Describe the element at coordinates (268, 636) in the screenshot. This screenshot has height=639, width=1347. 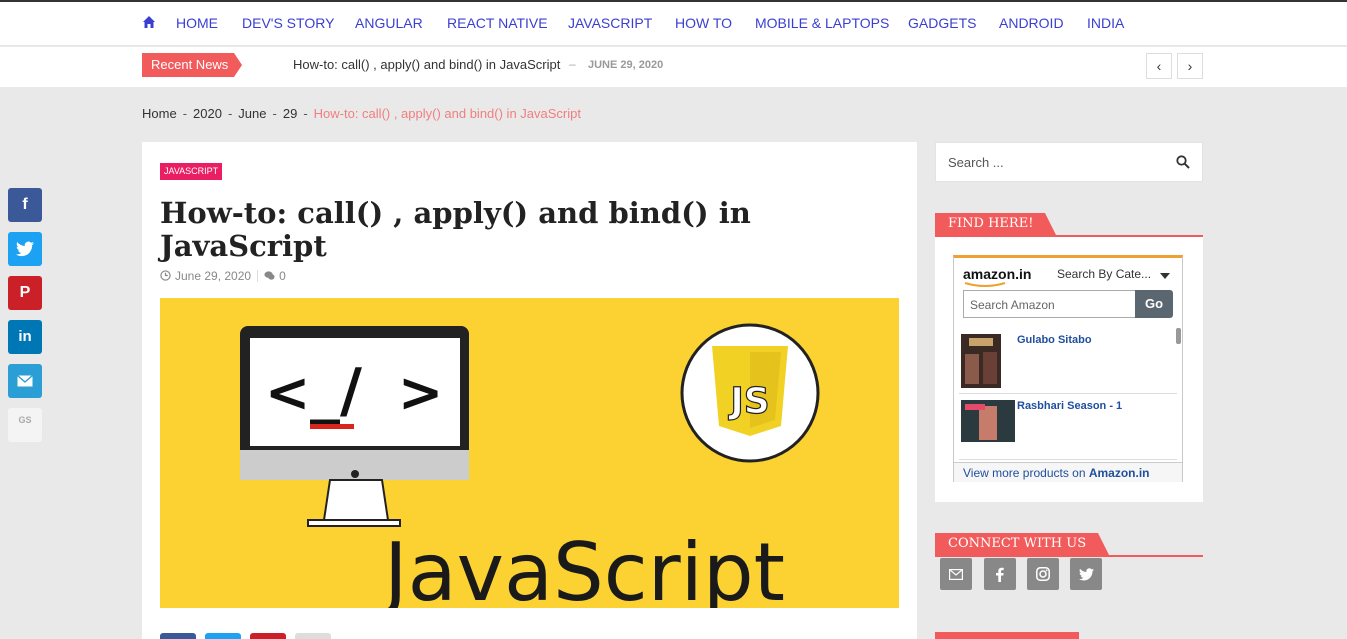
I see `bottom-pinterest-share` at that location.